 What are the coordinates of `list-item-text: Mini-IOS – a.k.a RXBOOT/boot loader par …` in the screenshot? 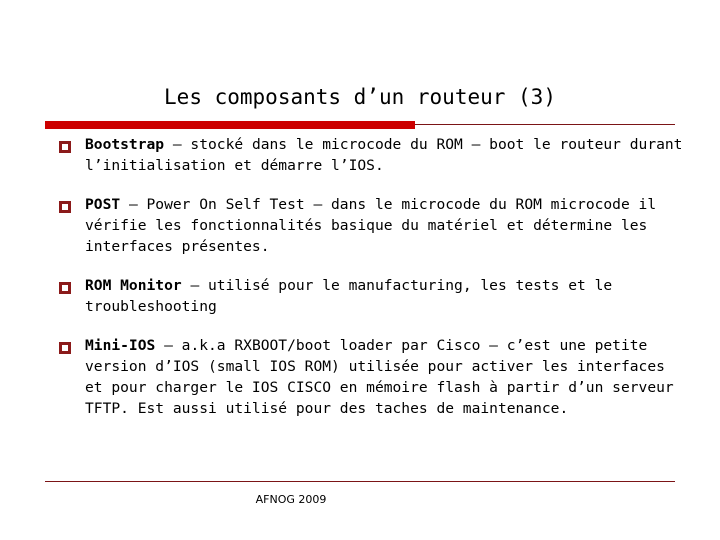 It's located at (385, 377).